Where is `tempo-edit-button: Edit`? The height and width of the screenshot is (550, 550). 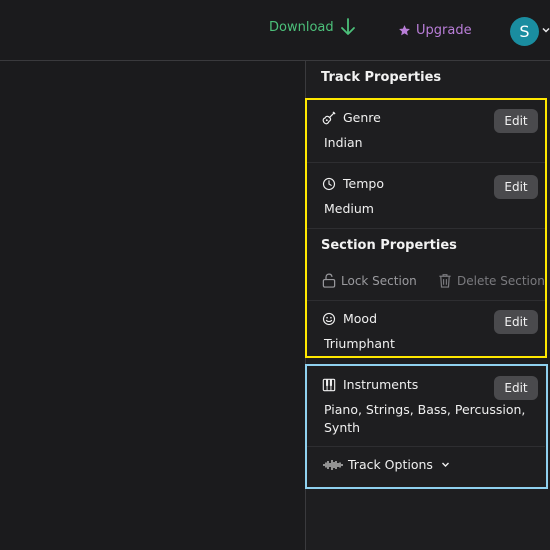 tempo-edit-button: Edit is located at coordinates (516, 187).